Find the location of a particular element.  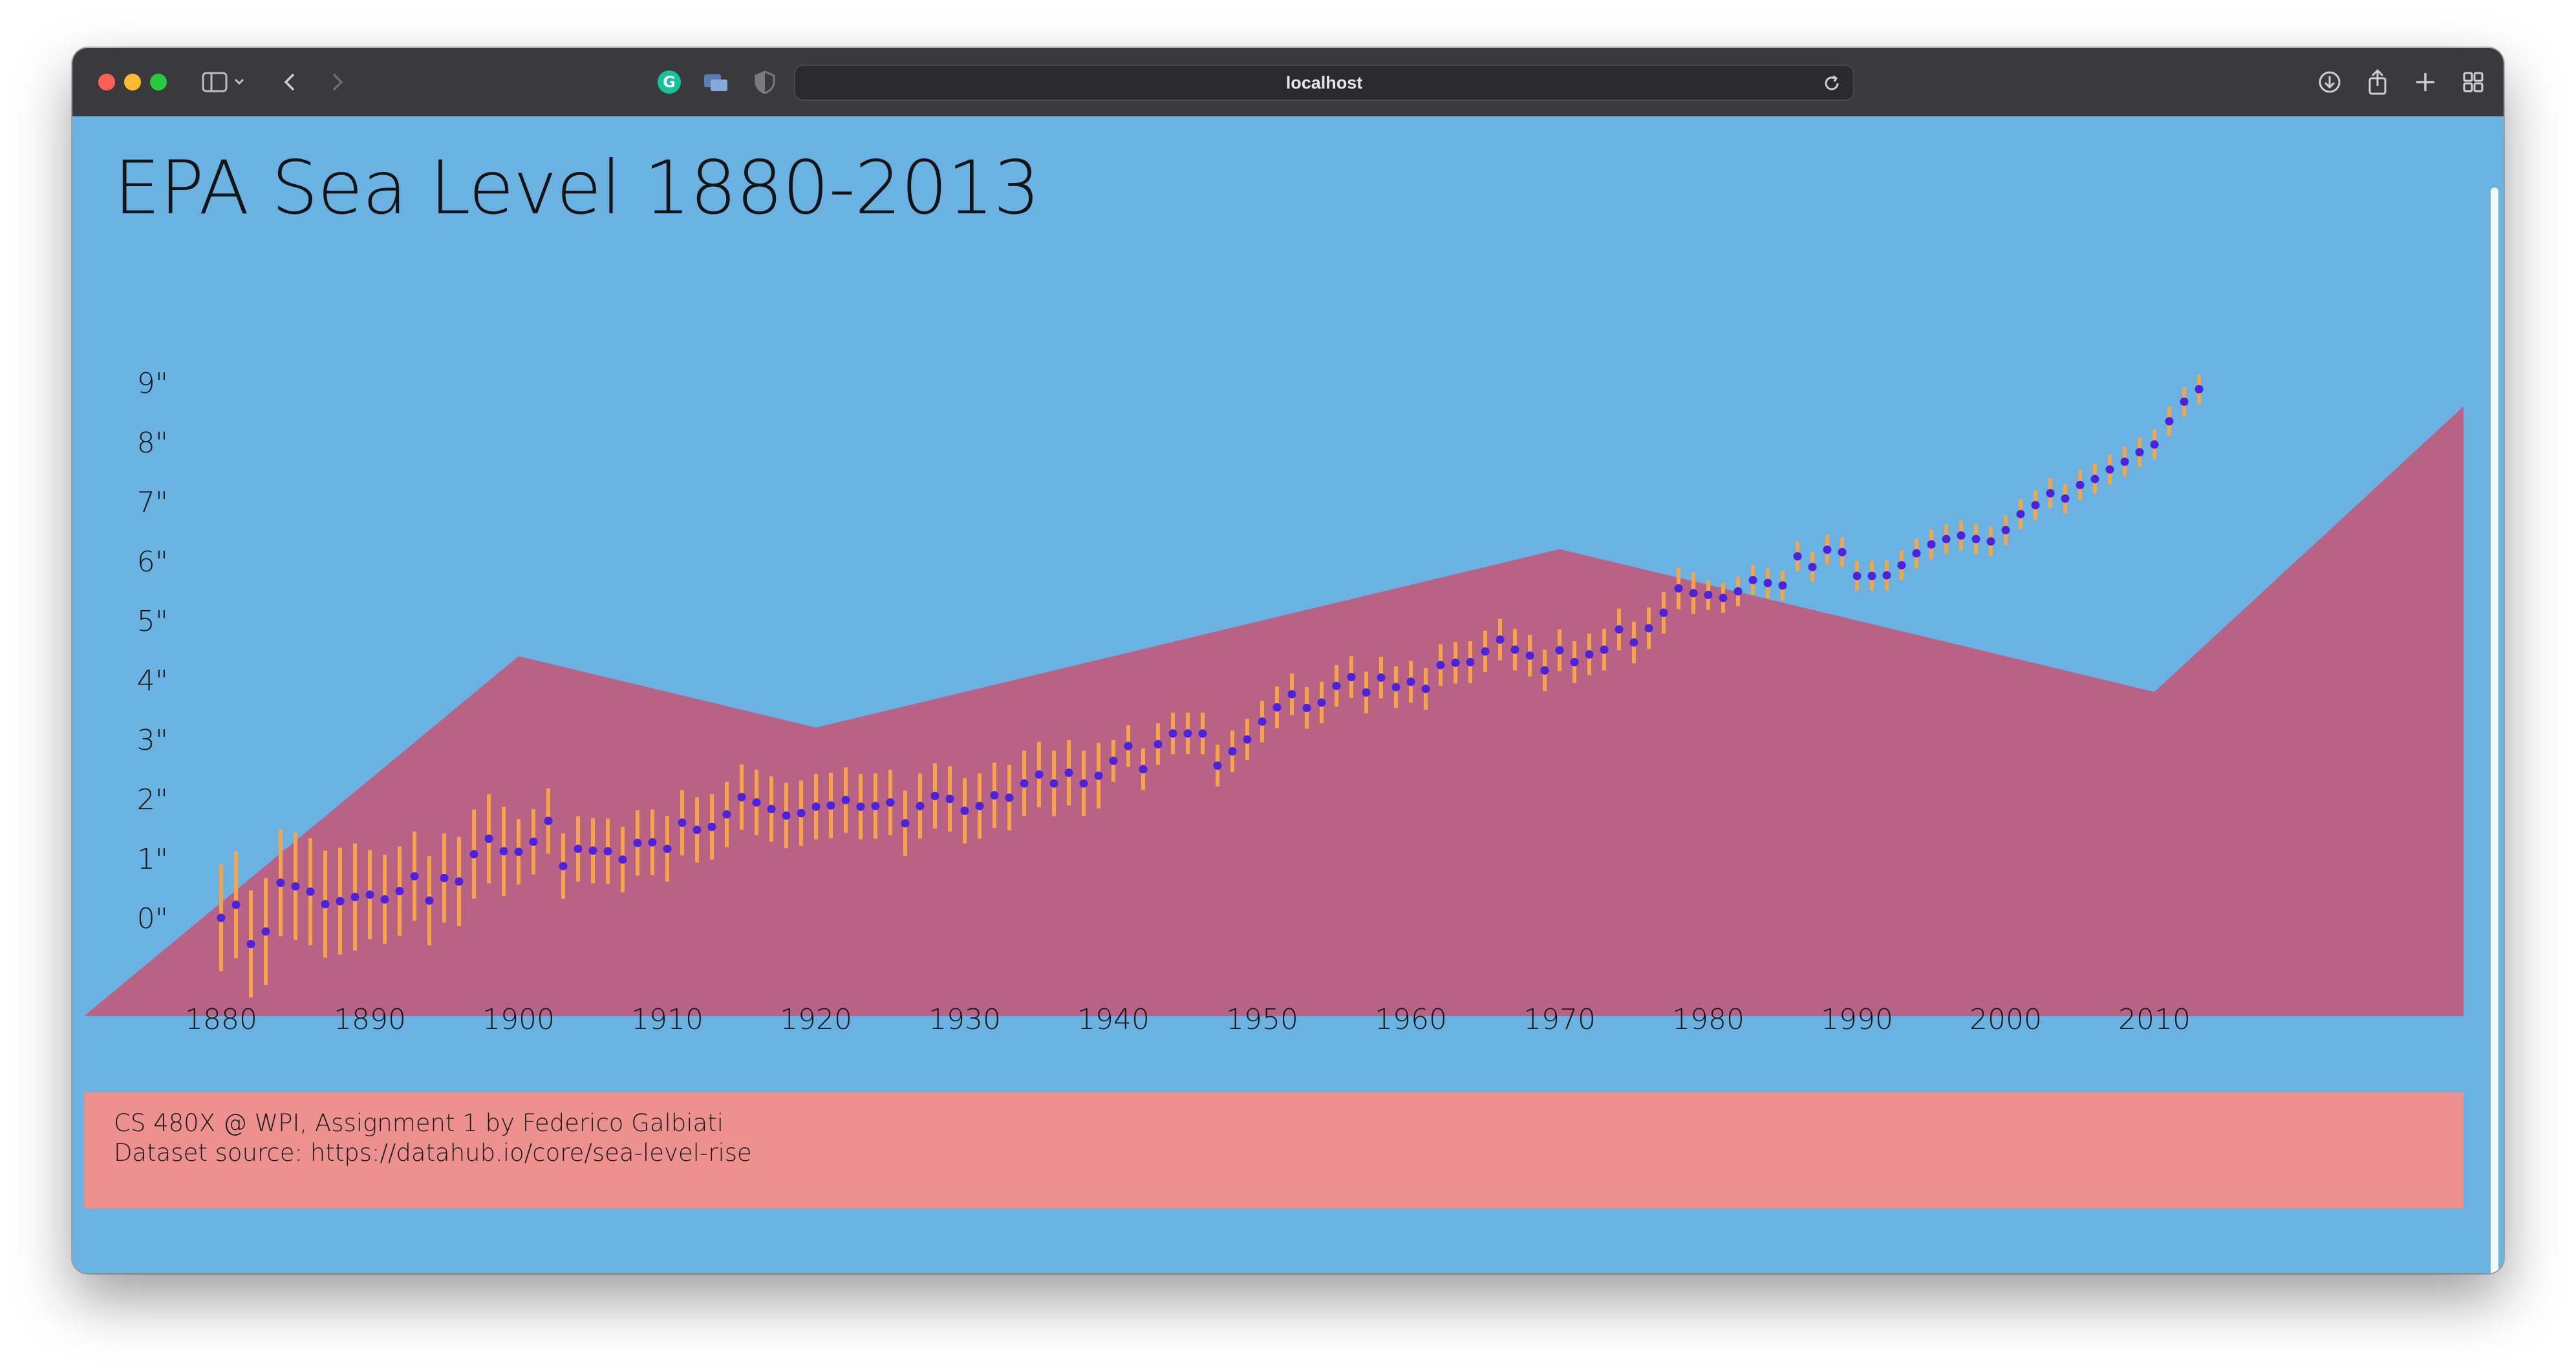

zoom-window-button is located at coordinates (158, 82).